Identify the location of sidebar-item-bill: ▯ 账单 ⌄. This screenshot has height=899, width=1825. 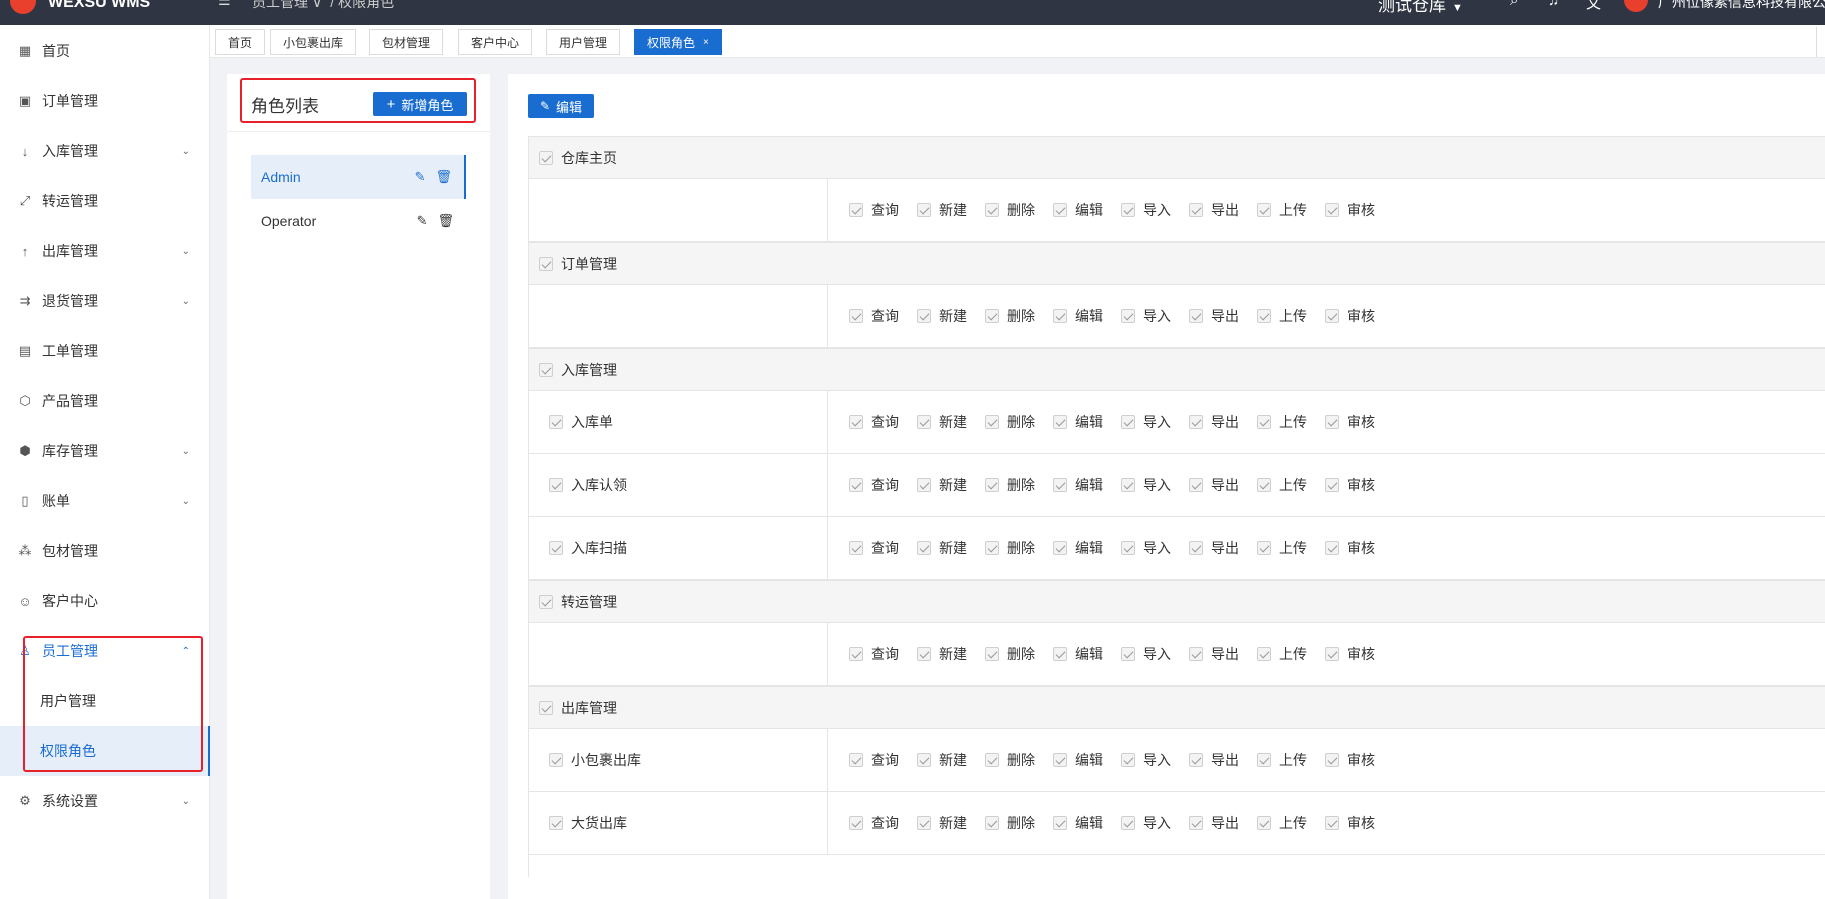
(105, 501).